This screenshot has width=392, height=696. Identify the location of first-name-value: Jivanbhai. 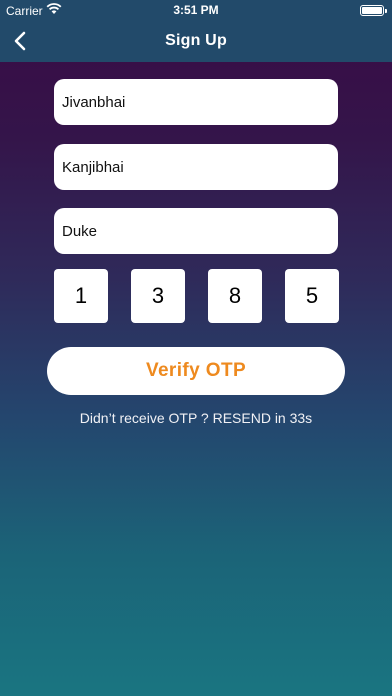
(94, 102).